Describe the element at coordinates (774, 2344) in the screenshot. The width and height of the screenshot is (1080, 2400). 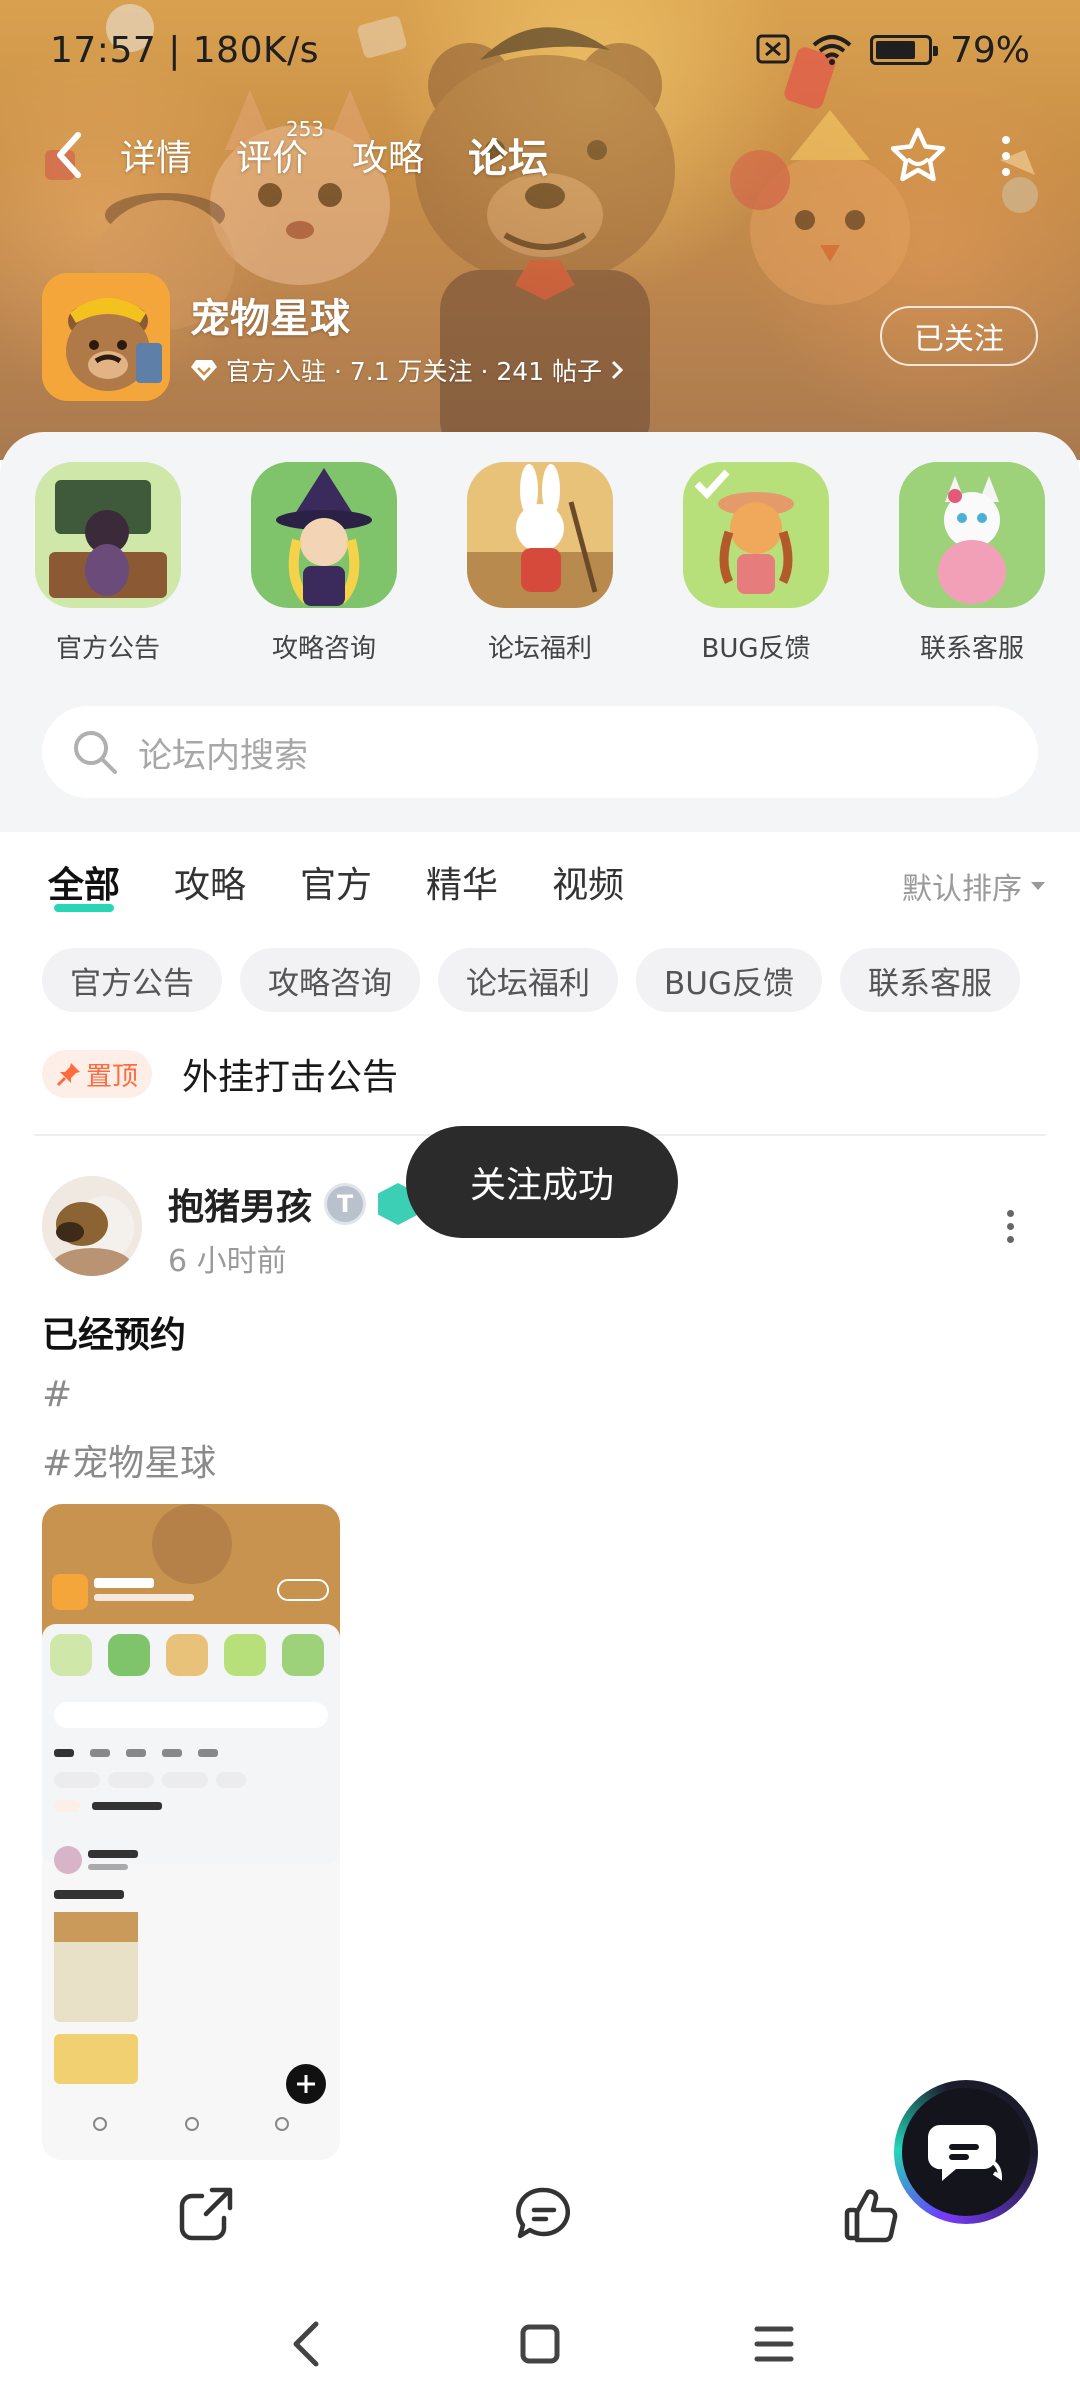
I see `system-menu-icon` at that location.